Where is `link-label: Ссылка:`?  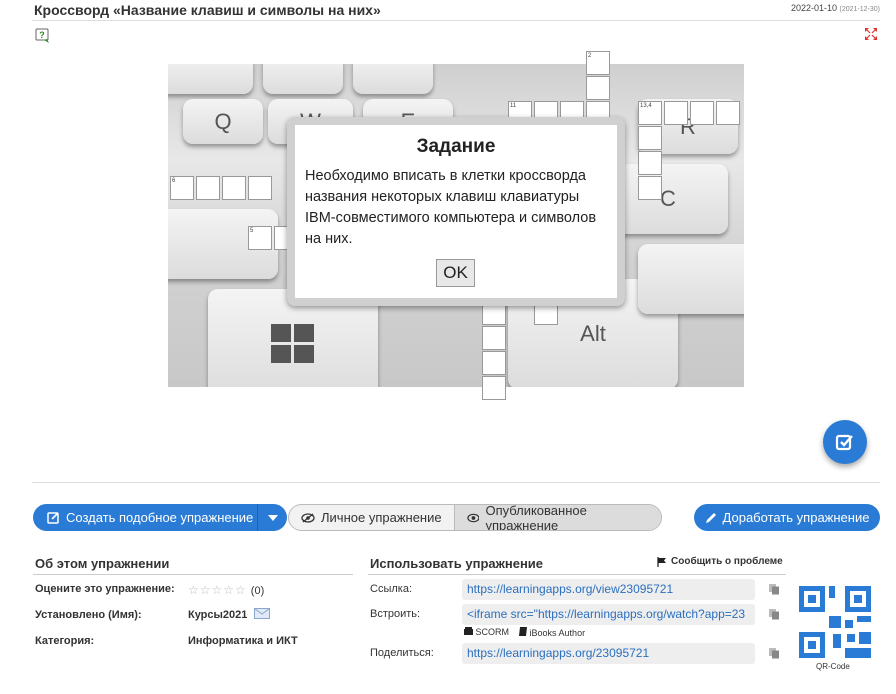 link-label: Ссылка: is located at coordinates (391, 589).